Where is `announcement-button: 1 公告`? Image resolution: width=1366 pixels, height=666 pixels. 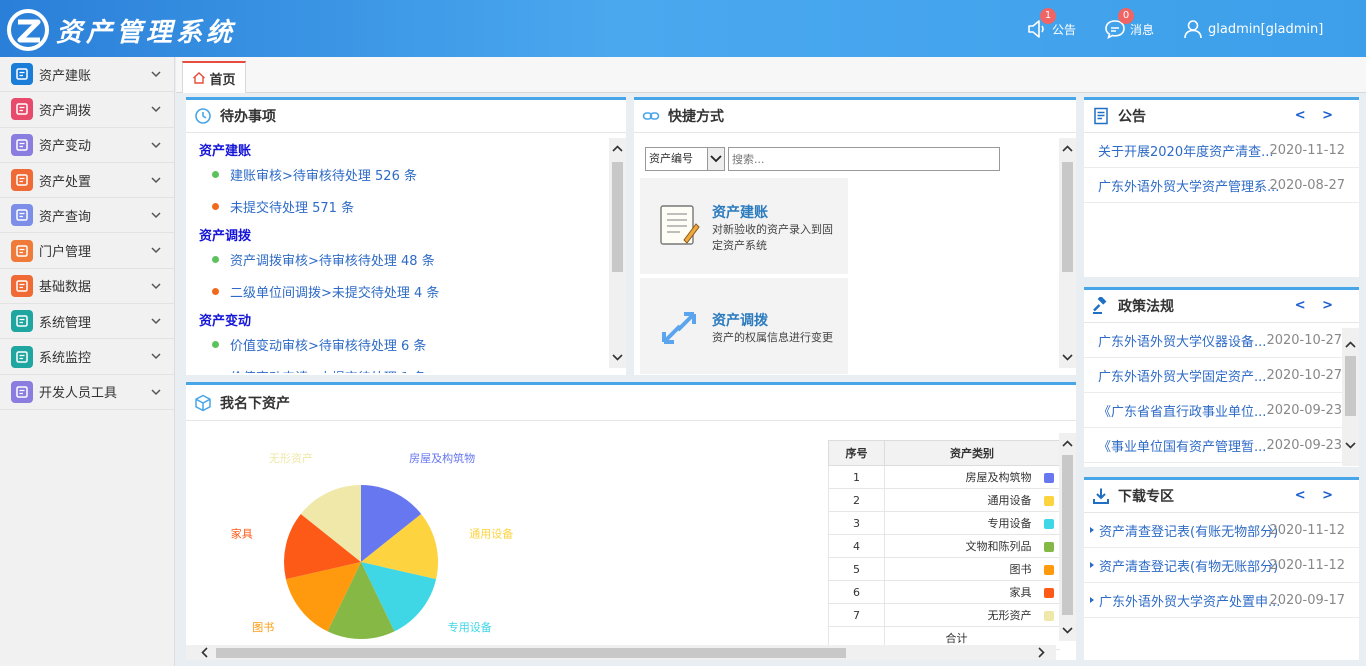 announcement-button: 1 公告 is located at coordinates (1051, 24).